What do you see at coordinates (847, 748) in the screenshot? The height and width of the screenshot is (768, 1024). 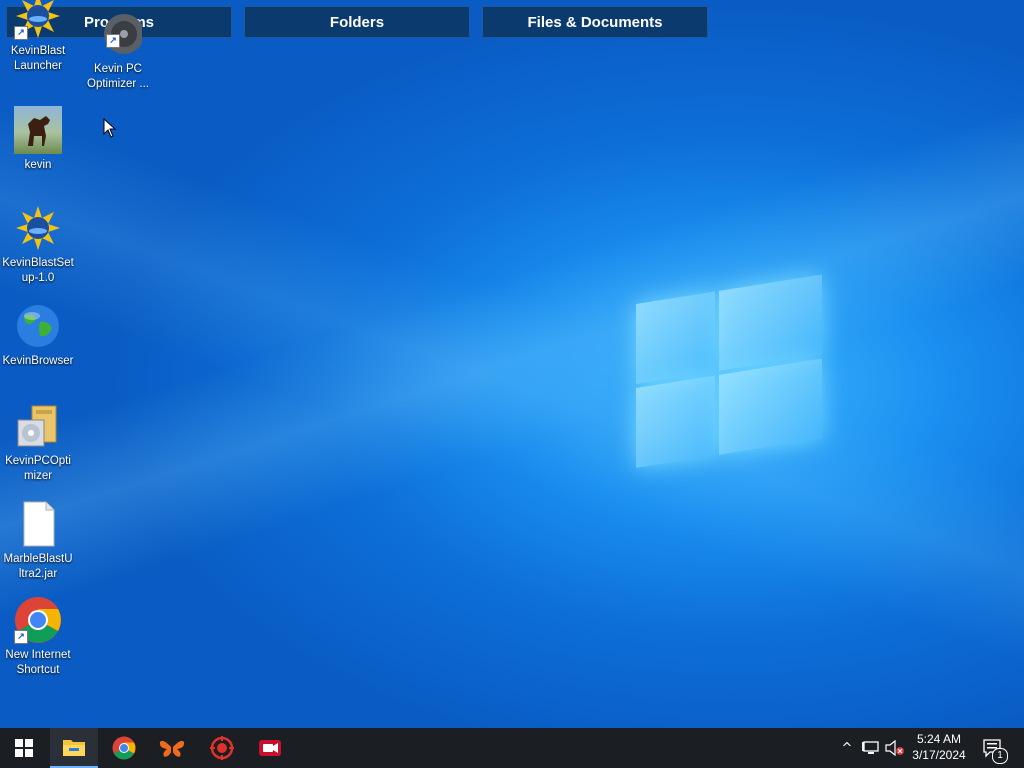 I see `show-hidden-icons-chevron: ^` at bounding box center [847, 748].